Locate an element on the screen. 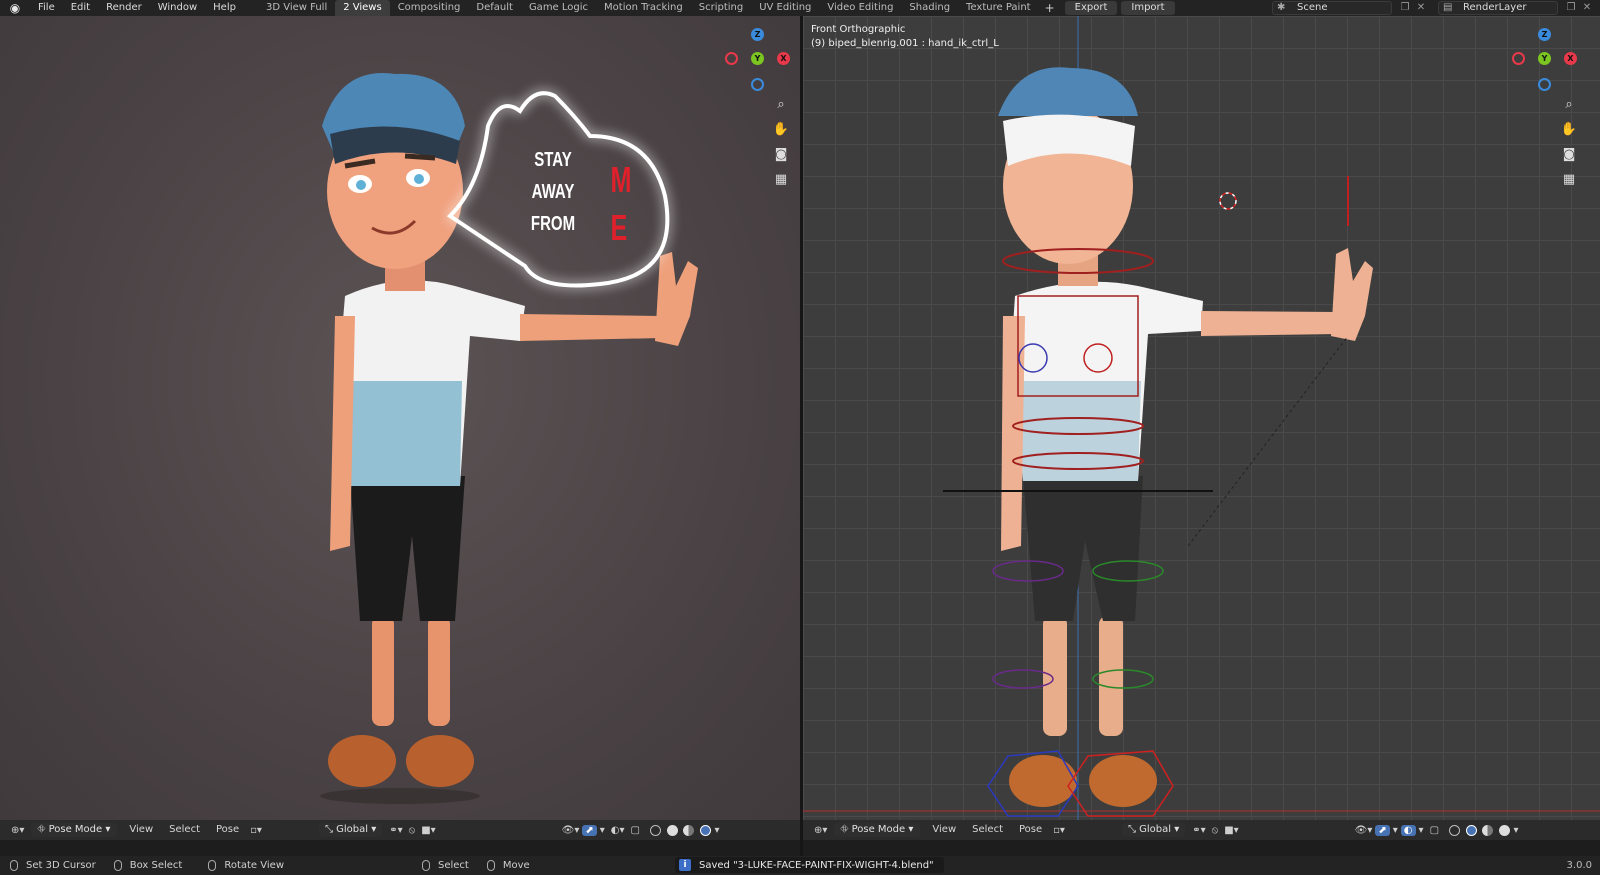  mouse-move-icon is located at coordinates (490, 865).